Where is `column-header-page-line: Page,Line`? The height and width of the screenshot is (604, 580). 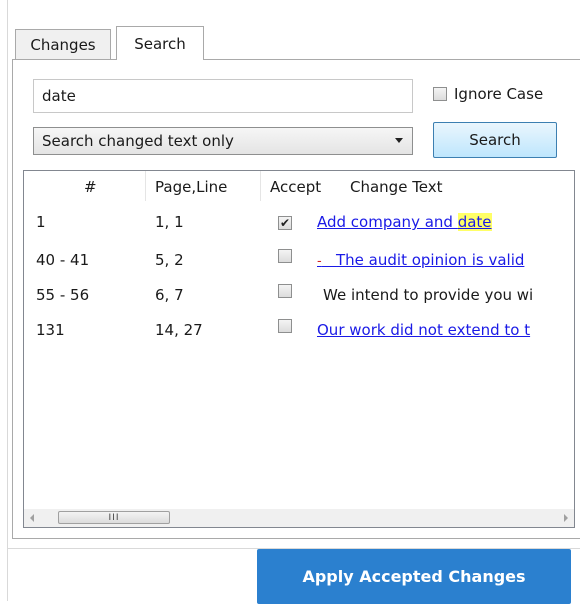 column-header-page-line: Page,Line is located at coordinates (191, 187).